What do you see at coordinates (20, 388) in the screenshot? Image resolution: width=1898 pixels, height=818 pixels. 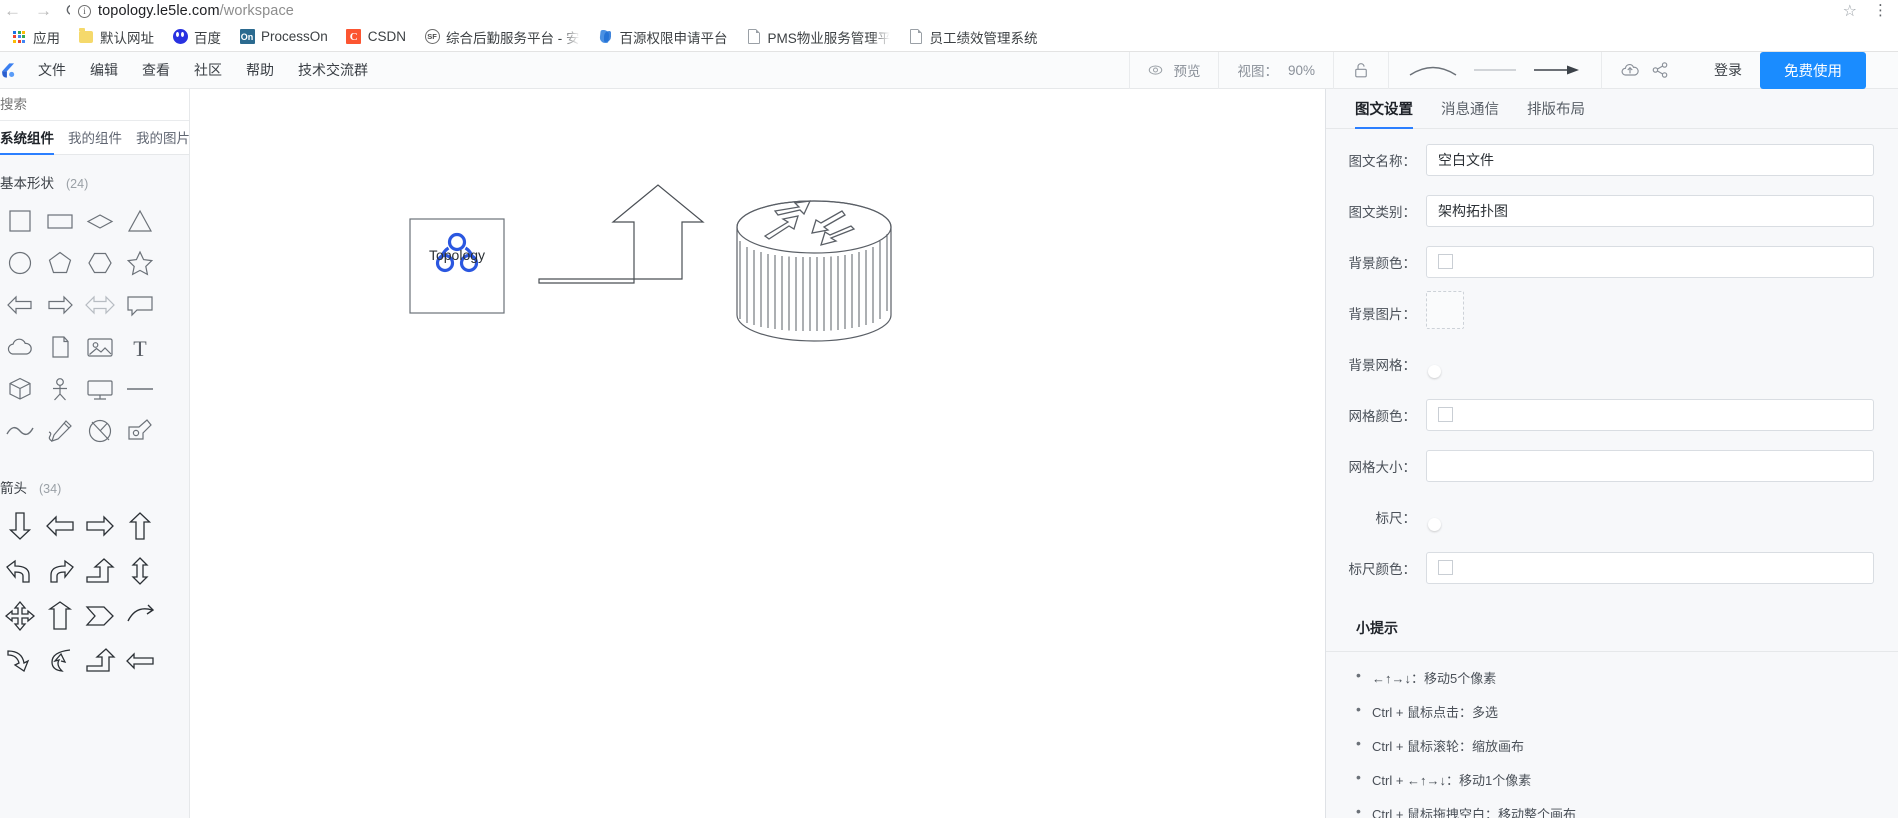 I see `shape-cube` at bounding box center [20, 388].